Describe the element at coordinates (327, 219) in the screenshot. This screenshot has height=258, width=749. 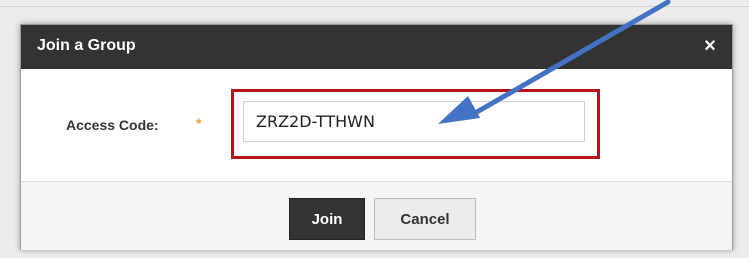
I see `join-button: Join` at that location.